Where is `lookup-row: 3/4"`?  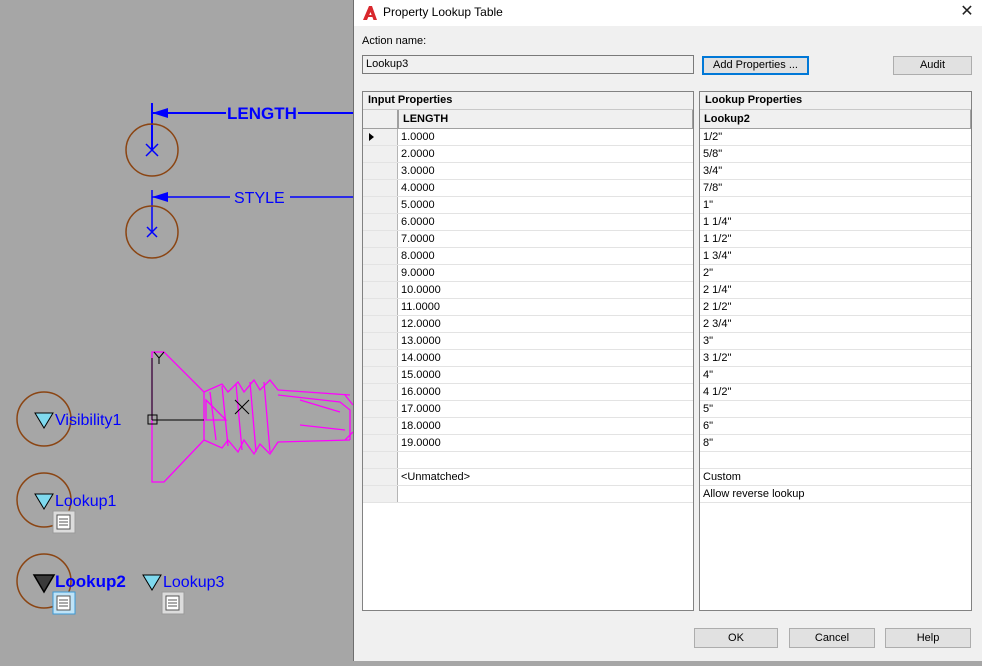
lookup-row: 3/4" is located at coordinates (835, 171).